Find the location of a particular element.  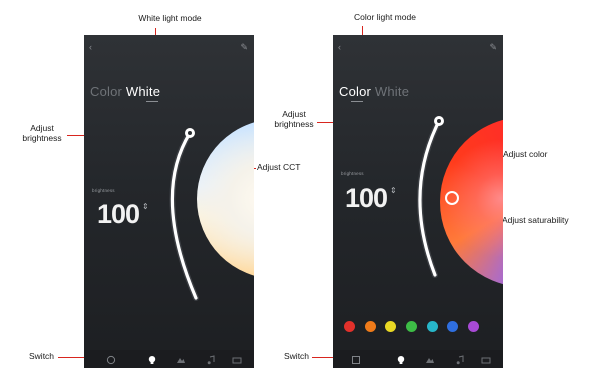

swatch-cyan is located at coordinates (432, 326).